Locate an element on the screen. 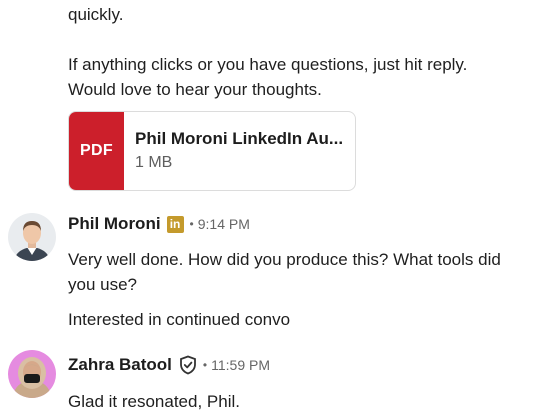  message-text: you use? is located at coordinates (102, 284).